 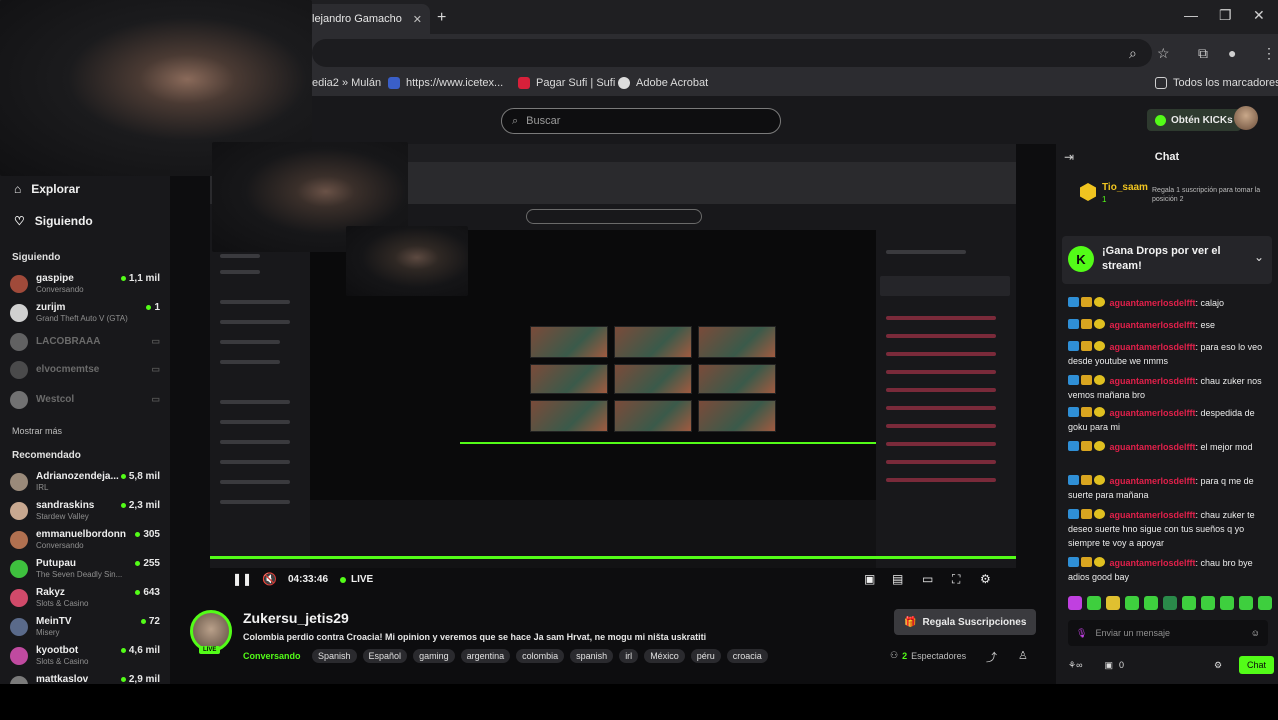 What do you see at coordinates (85, 483) in the screenshot?
I see `sidebar-channel: Adrianozendeja... IRL 5,8 mil` at bounding box center [85, 483].